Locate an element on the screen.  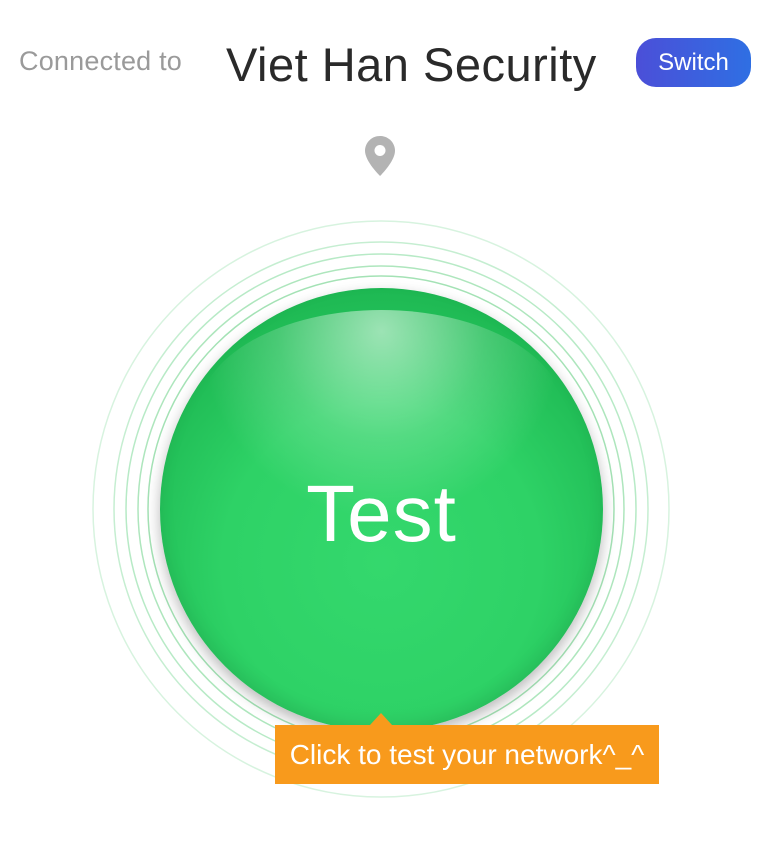
hint-tooltip: Click to test your network^_^ is located at coordinates (467, 754).